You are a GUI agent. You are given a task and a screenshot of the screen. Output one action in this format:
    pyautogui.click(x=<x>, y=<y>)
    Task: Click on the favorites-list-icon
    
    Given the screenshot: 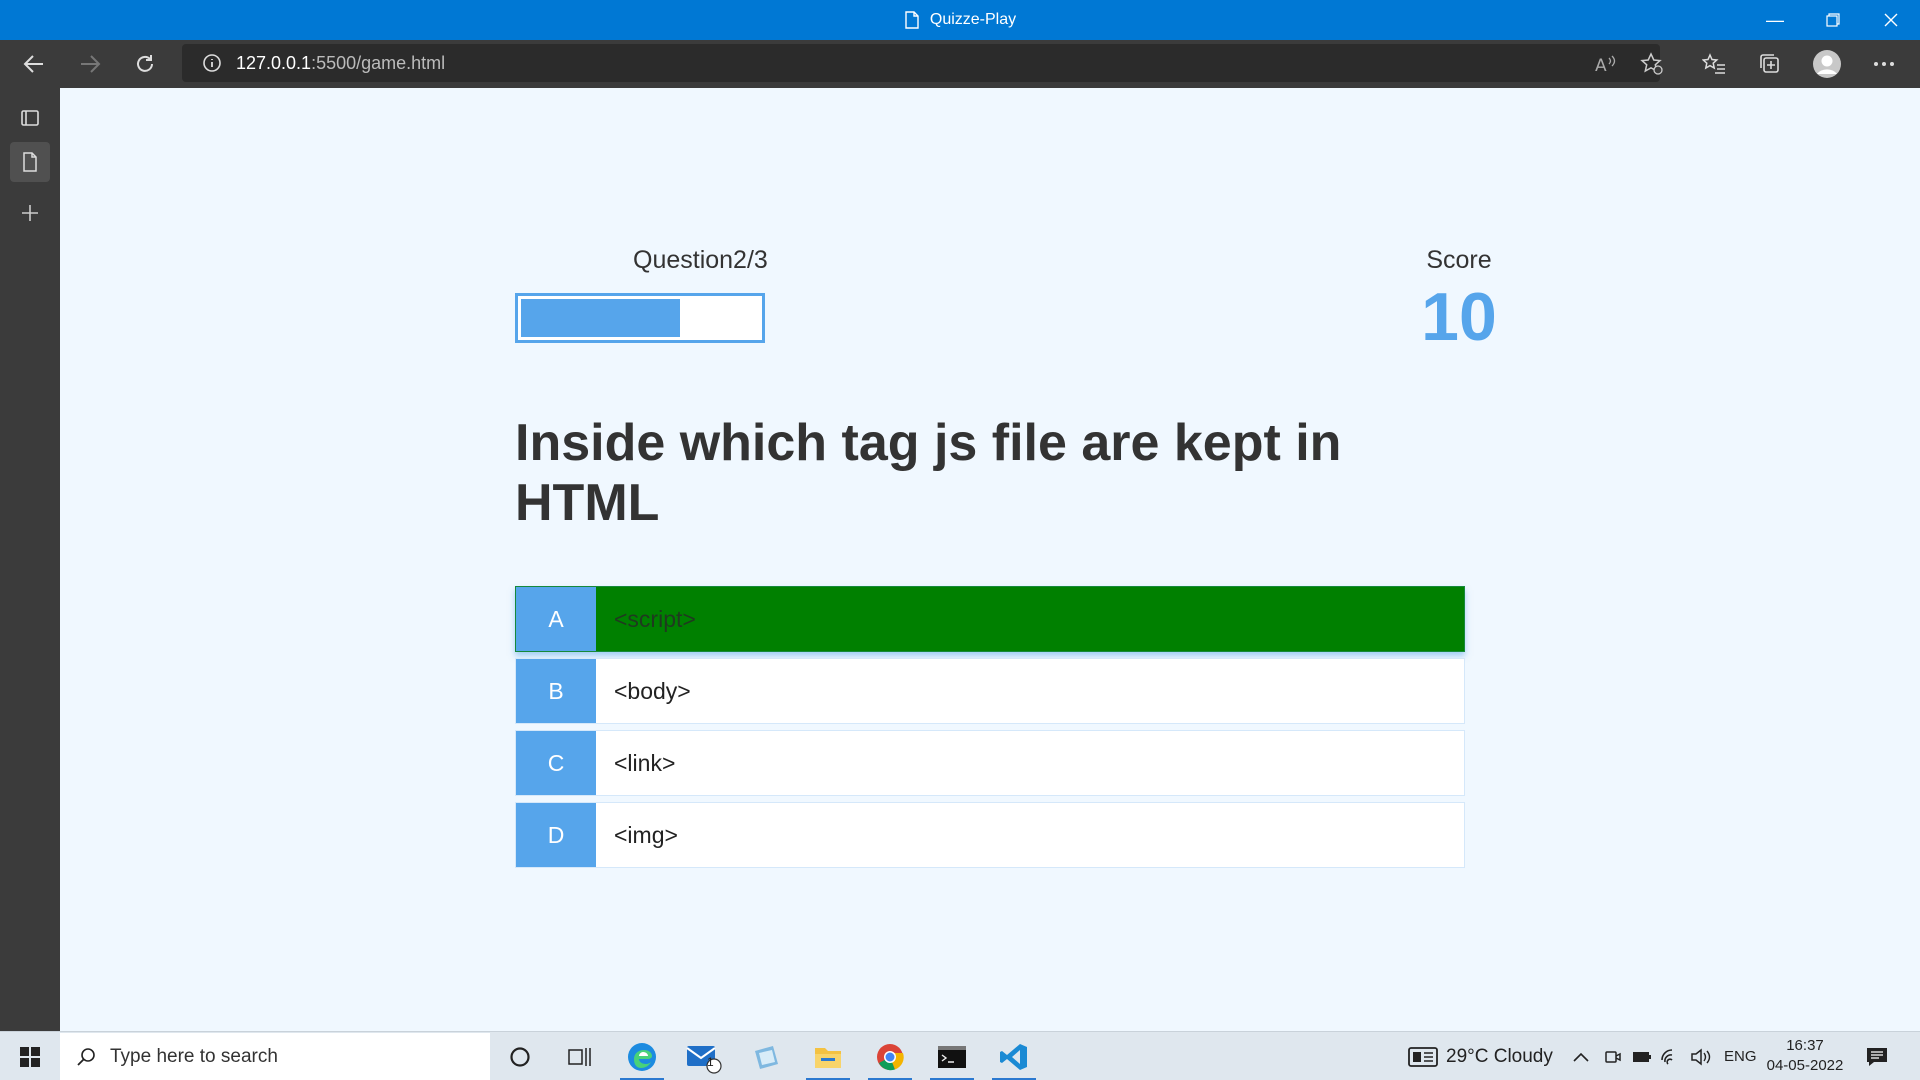 What is the action you would take?
    pyautogui.click(x=1713, y=63)
    